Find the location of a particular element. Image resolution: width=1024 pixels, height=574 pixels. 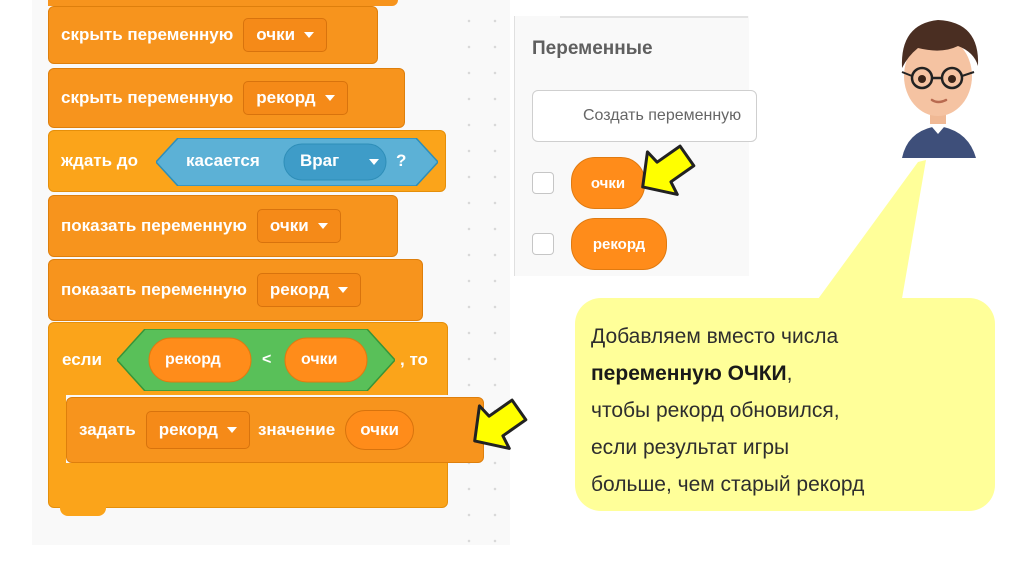

palette-title: Переменные is located at coordinates (592, 48).